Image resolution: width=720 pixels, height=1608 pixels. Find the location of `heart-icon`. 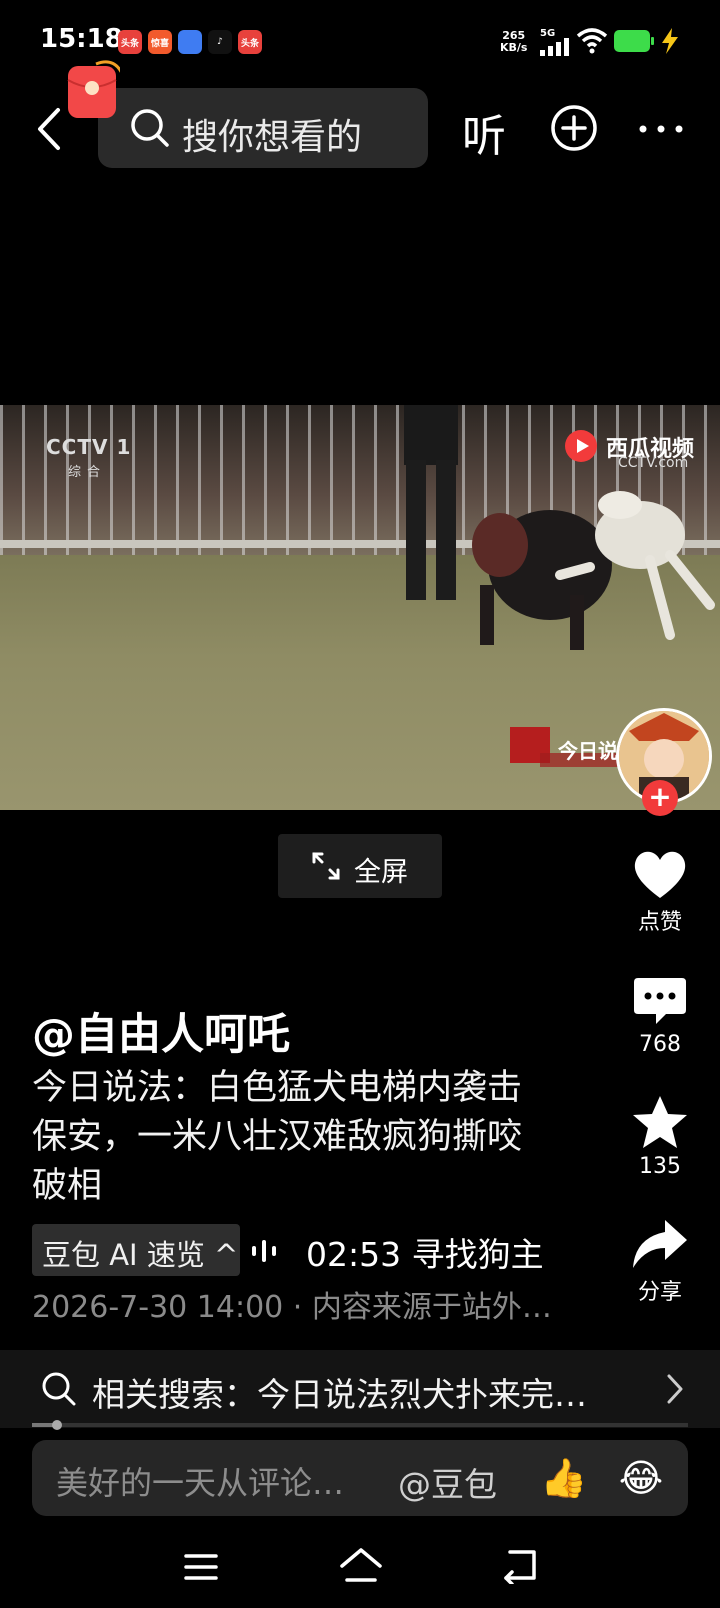

heart-icon is located at coordinates (660, 874).